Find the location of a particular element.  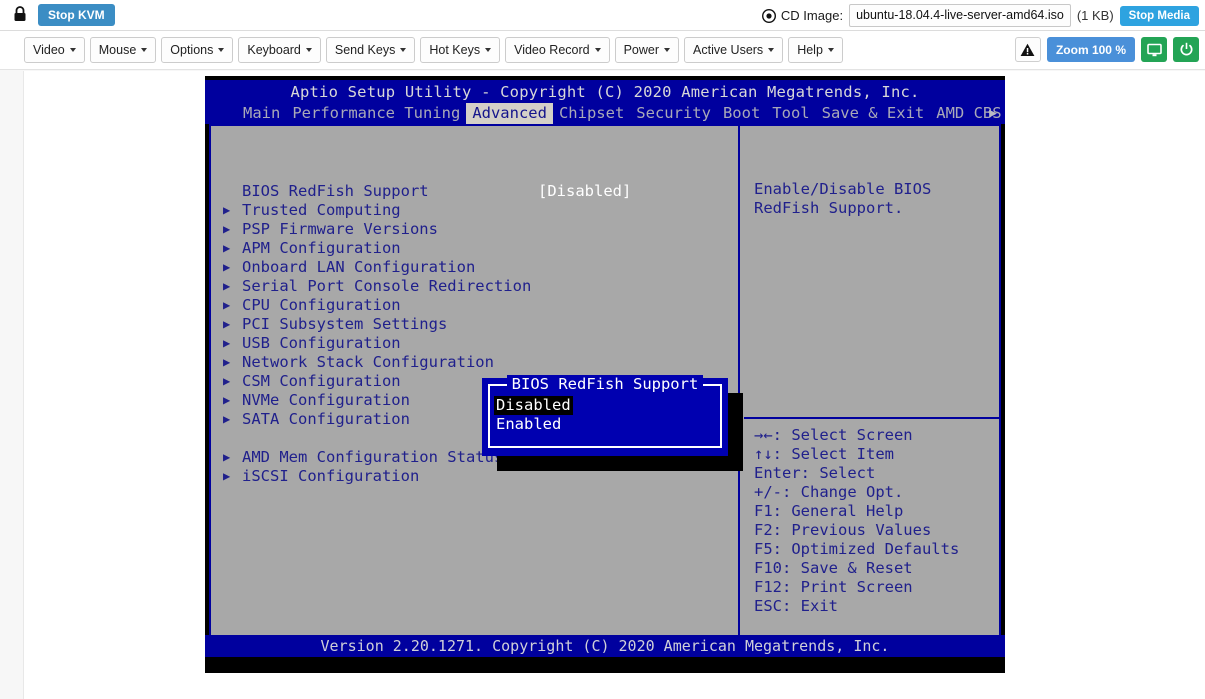

bios-panel-divider is located at coordinates (739, 384).